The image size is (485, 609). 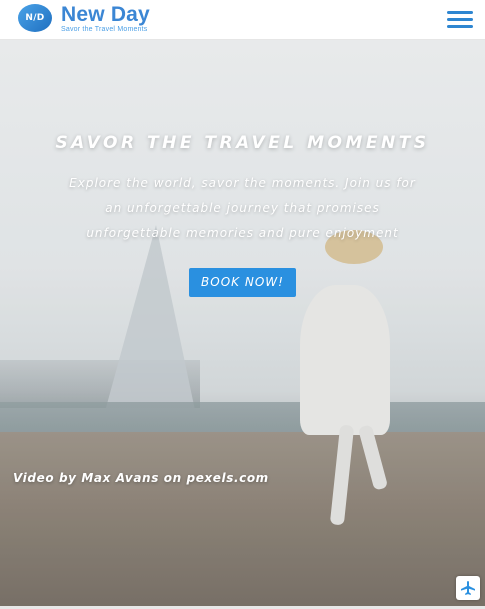 I want to click on credit-author-link: Max Avans, so click(x=120, y=478).